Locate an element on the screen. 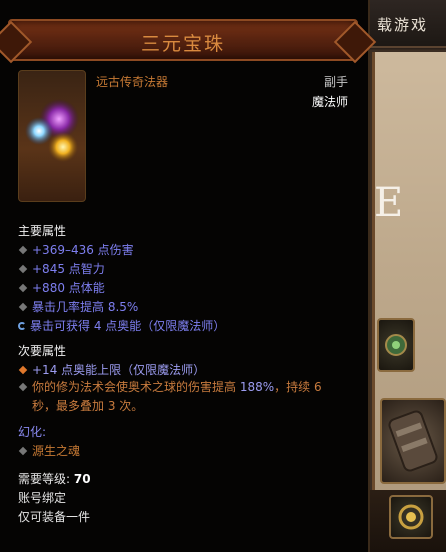 This screenshot has width=446, height=552. item-name: 三元宝珠 is located at coordinates (182, 44).